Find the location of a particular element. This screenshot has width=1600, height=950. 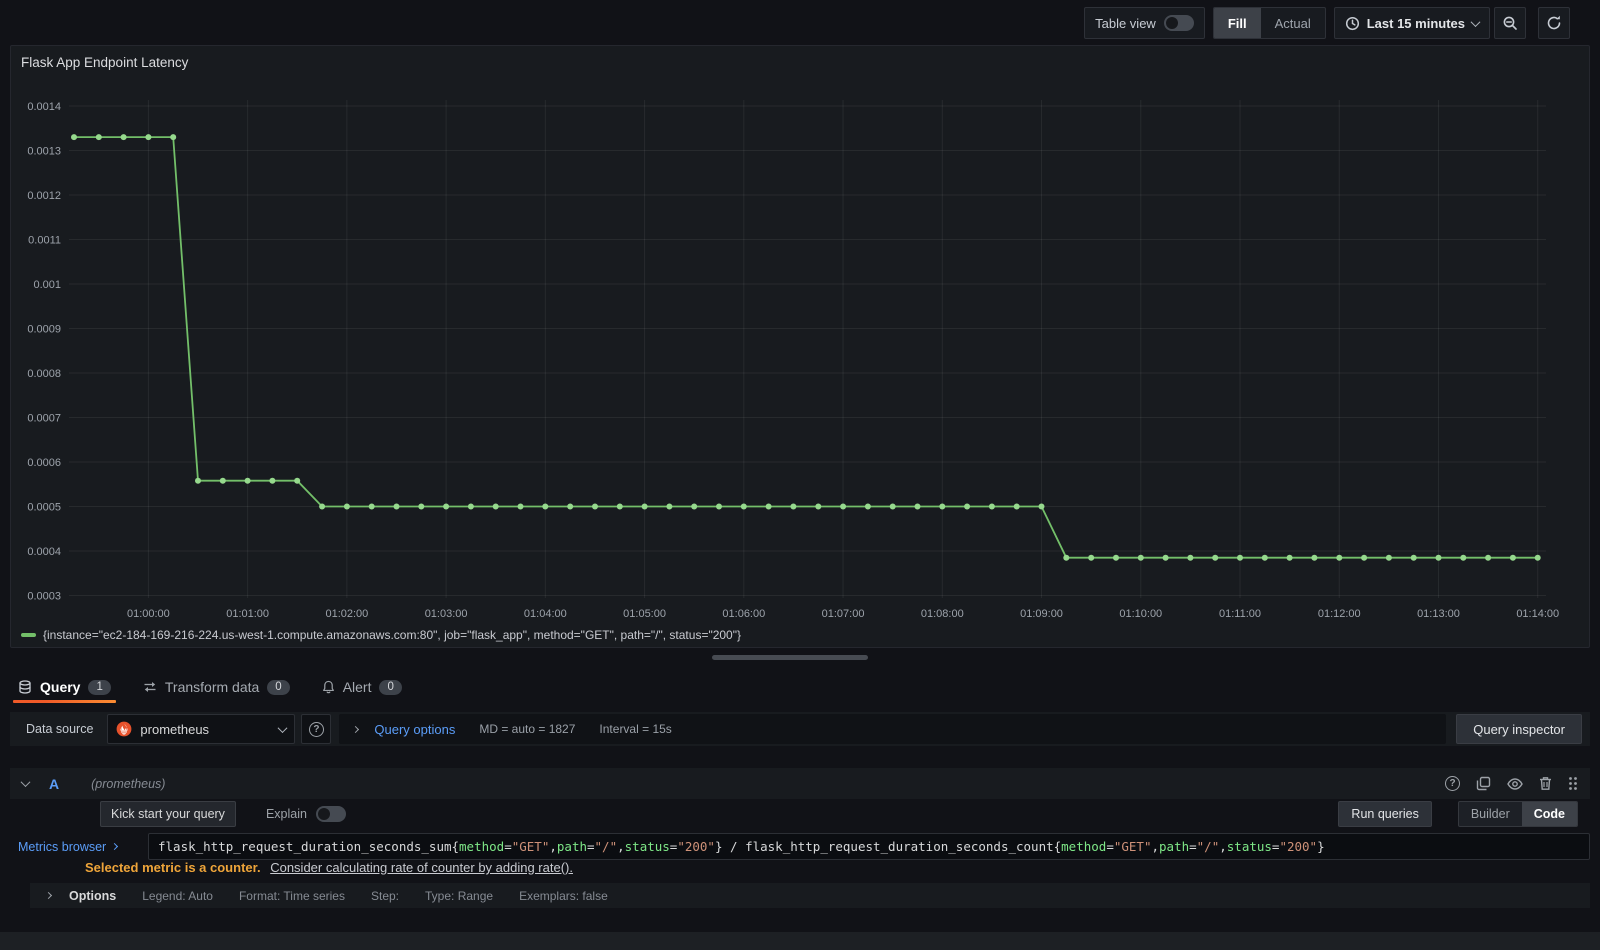

x-axis-tick-label: 01:13:00 is located at coordinates (1438, 614).